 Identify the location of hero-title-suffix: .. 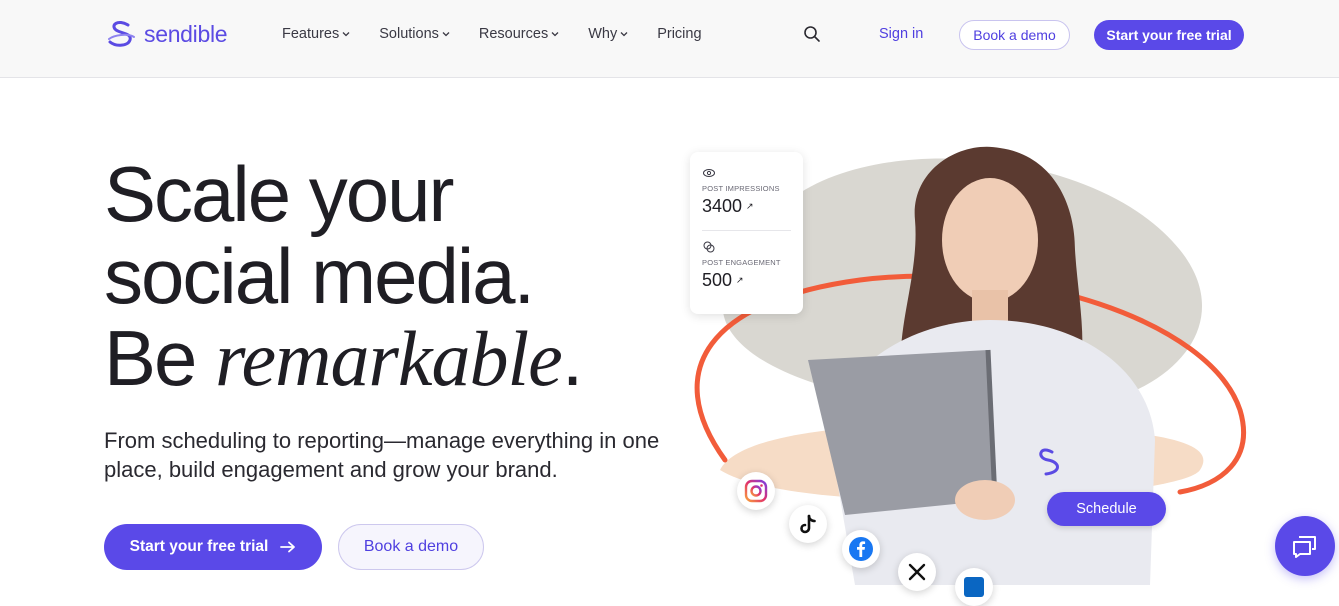
(572, 358).